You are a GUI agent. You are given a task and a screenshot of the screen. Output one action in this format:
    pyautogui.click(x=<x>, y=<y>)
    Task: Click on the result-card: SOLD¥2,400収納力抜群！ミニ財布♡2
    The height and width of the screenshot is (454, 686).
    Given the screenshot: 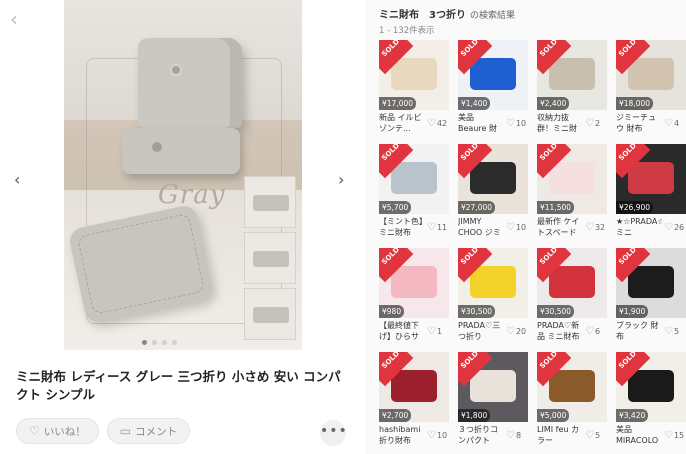 What is the action you would take?
    pyautogui.click(x=572, y=87)
    